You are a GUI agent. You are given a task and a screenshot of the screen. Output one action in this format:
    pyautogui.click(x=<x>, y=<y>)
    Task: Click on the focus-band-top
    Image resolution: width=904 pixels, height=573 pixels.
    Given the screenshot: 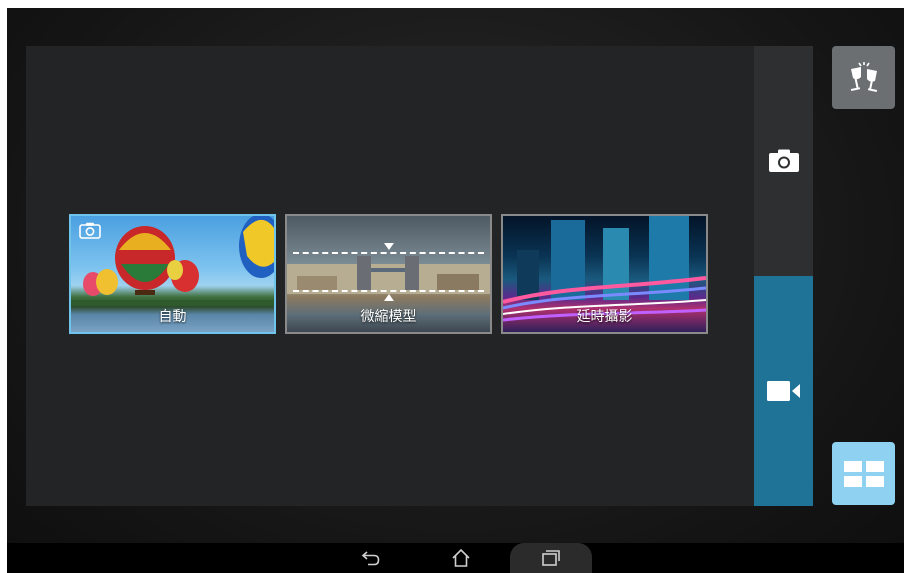 What is the action you would take?
    pyautogui.click(x=388, y=253)
    